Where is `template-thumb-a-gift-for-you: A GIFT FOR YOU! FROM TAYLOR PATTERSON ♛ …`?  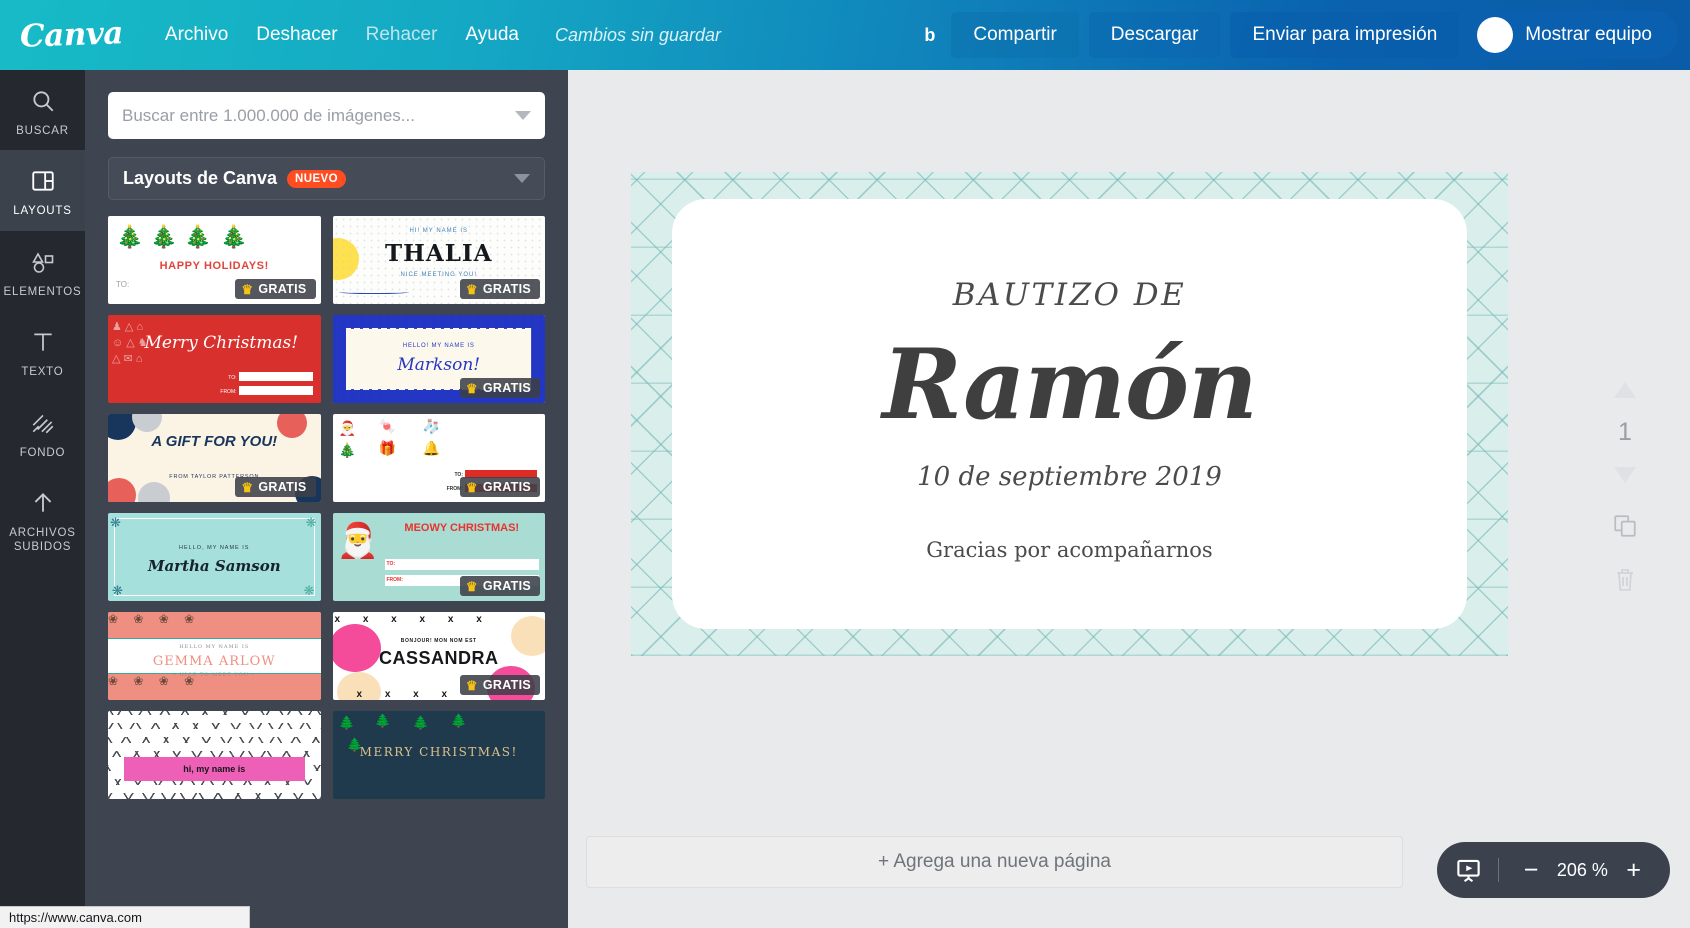 template-thumb-a-gift-for-you: A GIFT FOR YOU! FROM TAYLOR PATTERSON ♛ … is located at coordinates (214, 458).